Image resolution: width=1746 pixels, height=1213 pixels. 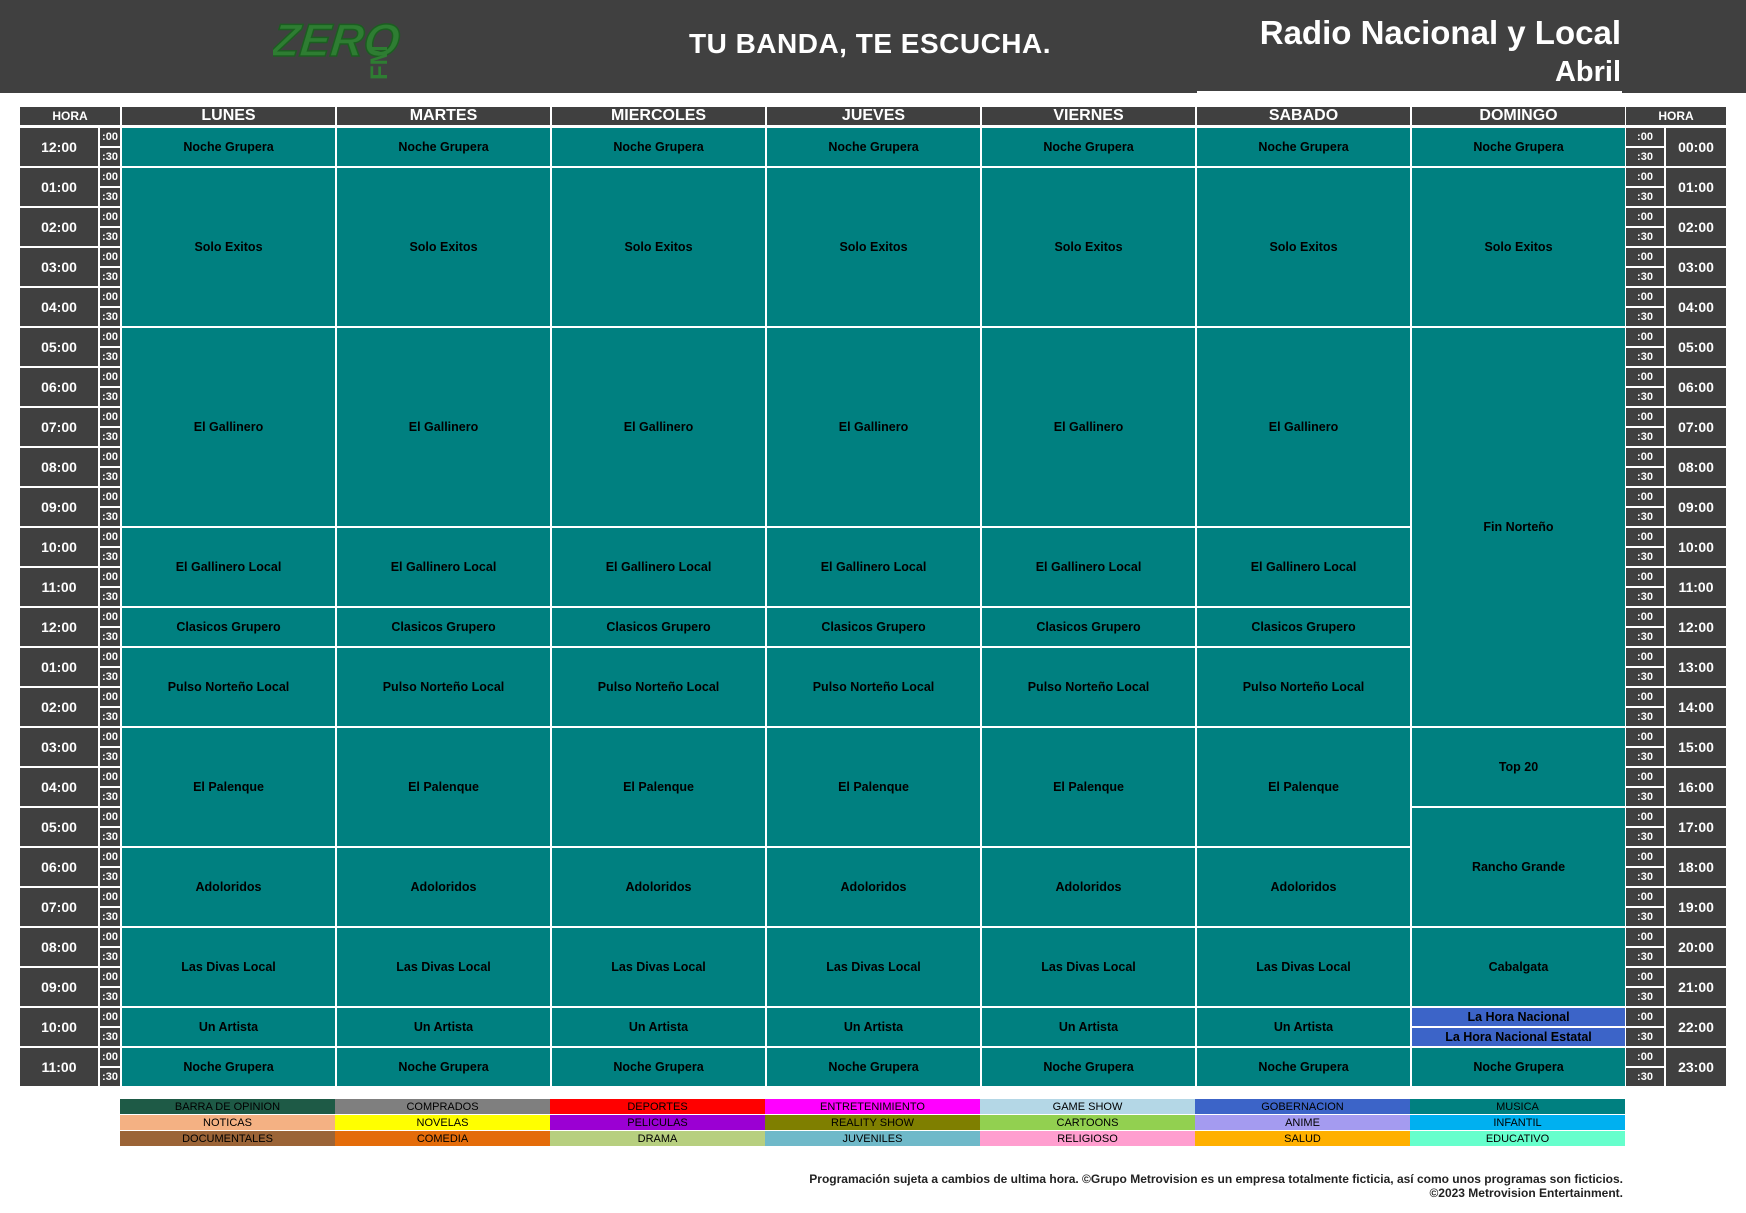 What do you see at coordinates (873, 427) in the screenshot?
I see `program-cell: El Gallinero` at bounding box center [873, 427].